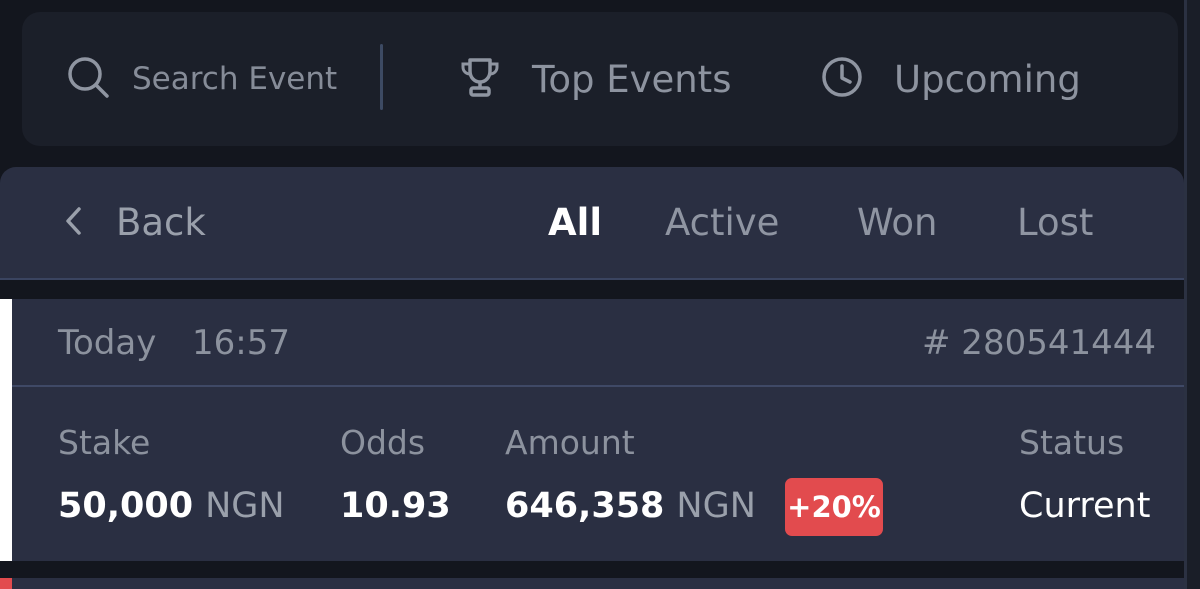  I want to click on back-label: Back, so click(161, 222).